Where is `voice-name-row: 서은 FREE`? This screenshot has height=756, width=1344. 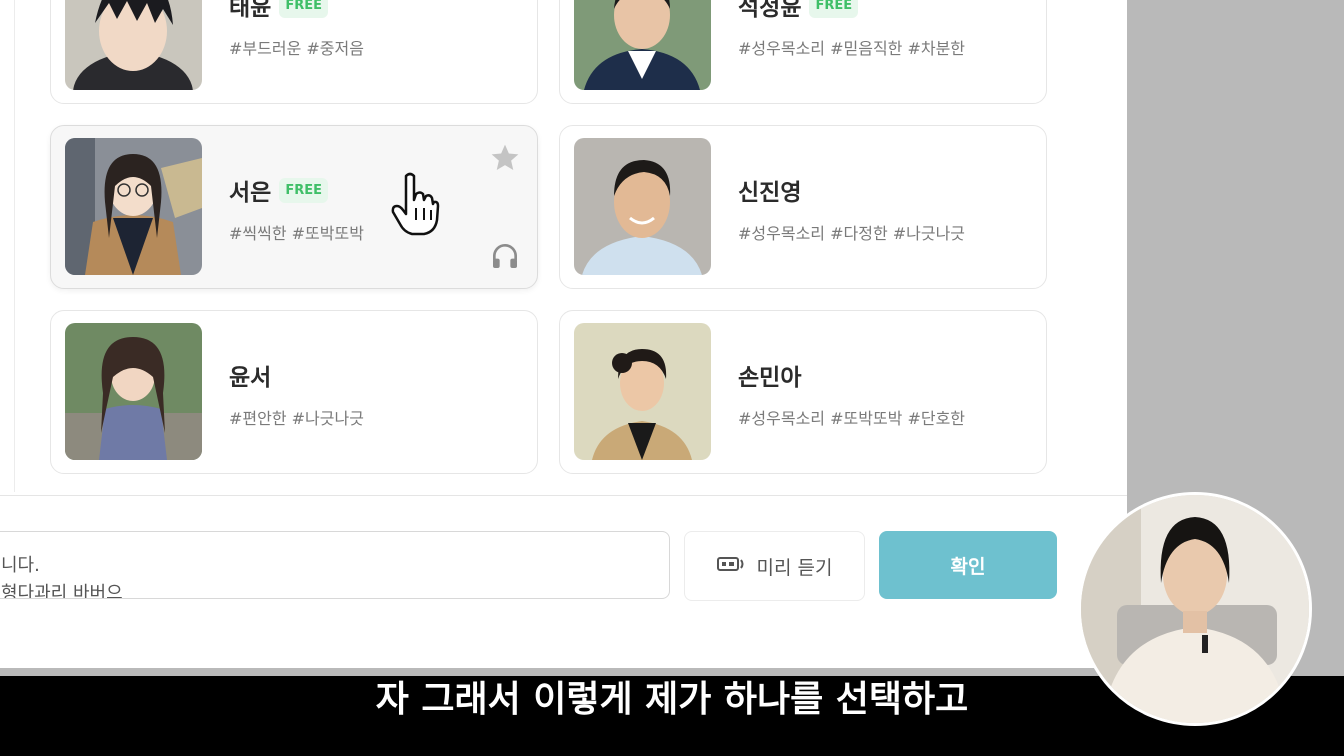 voice-name-row: 서은 FREE is located at coordinates (278, 190).